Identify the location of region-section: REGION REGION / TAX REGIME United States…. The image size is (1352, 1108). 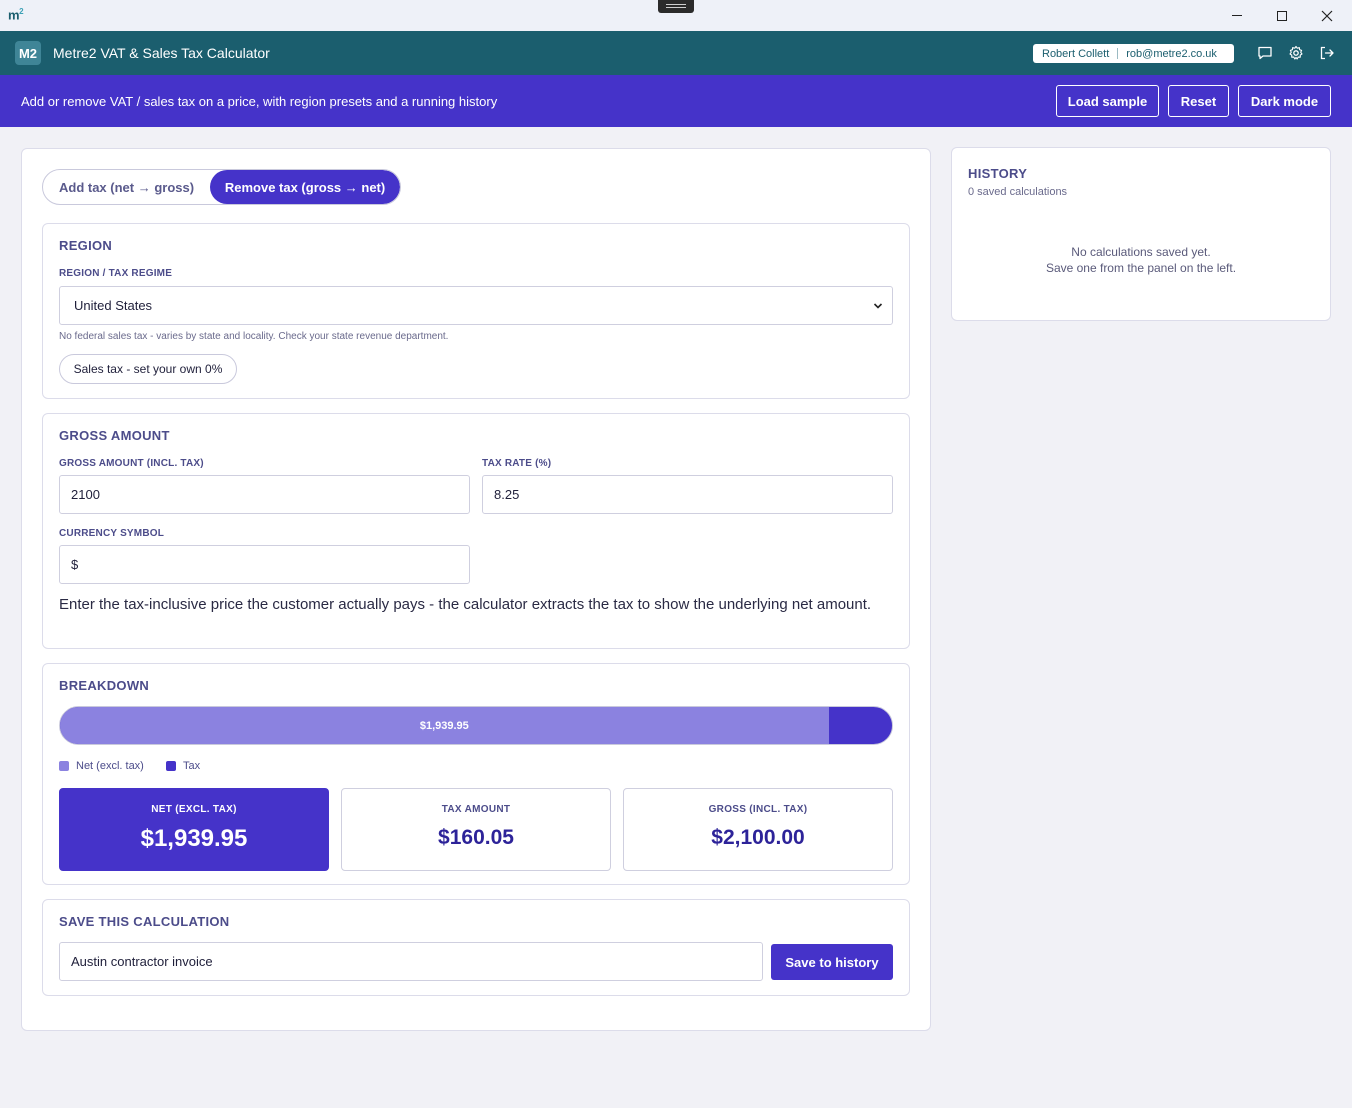
(476, 311).